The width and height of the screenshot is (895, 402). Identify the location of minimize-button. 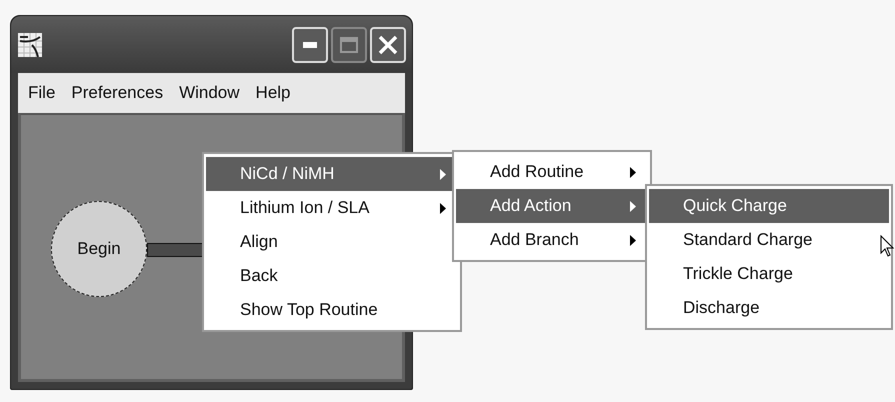
(310, 44).